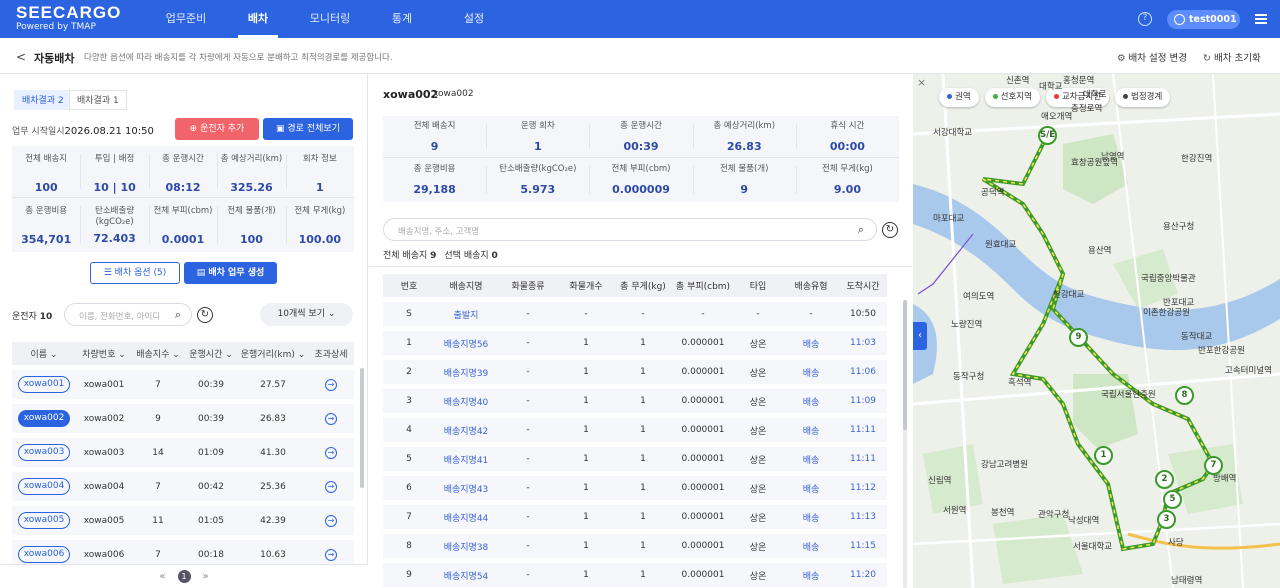  I want to click on driver-name-cell: xowa004, so click(44, 486).